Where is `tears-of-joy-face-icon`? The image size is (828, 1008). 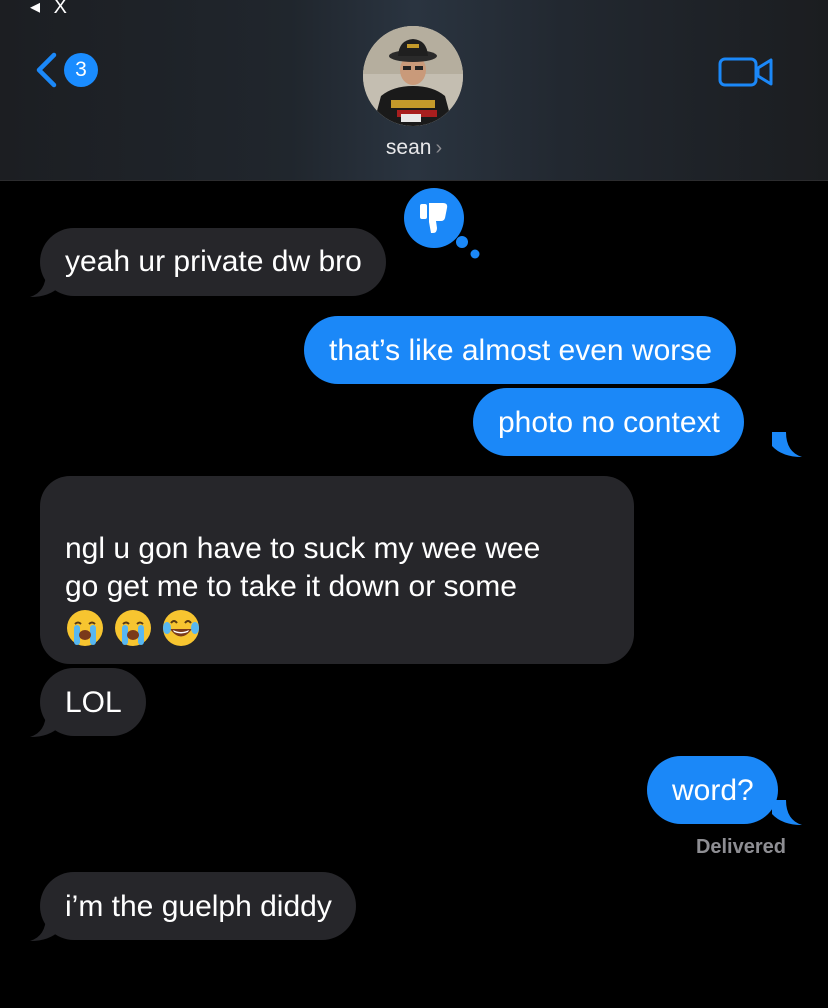 tears-of-joy-face-icon is located at coordinates (181, 628).